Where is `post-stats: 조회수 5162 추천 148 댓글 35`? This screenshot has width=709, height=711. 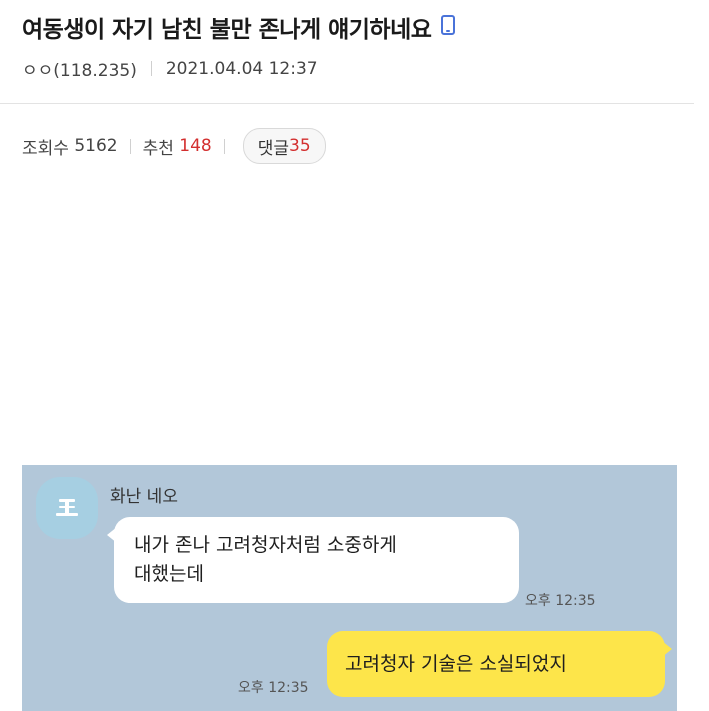 post-stats: 조회수 5162 추천 148 댓글 35 is located at coordinates (174, 146).